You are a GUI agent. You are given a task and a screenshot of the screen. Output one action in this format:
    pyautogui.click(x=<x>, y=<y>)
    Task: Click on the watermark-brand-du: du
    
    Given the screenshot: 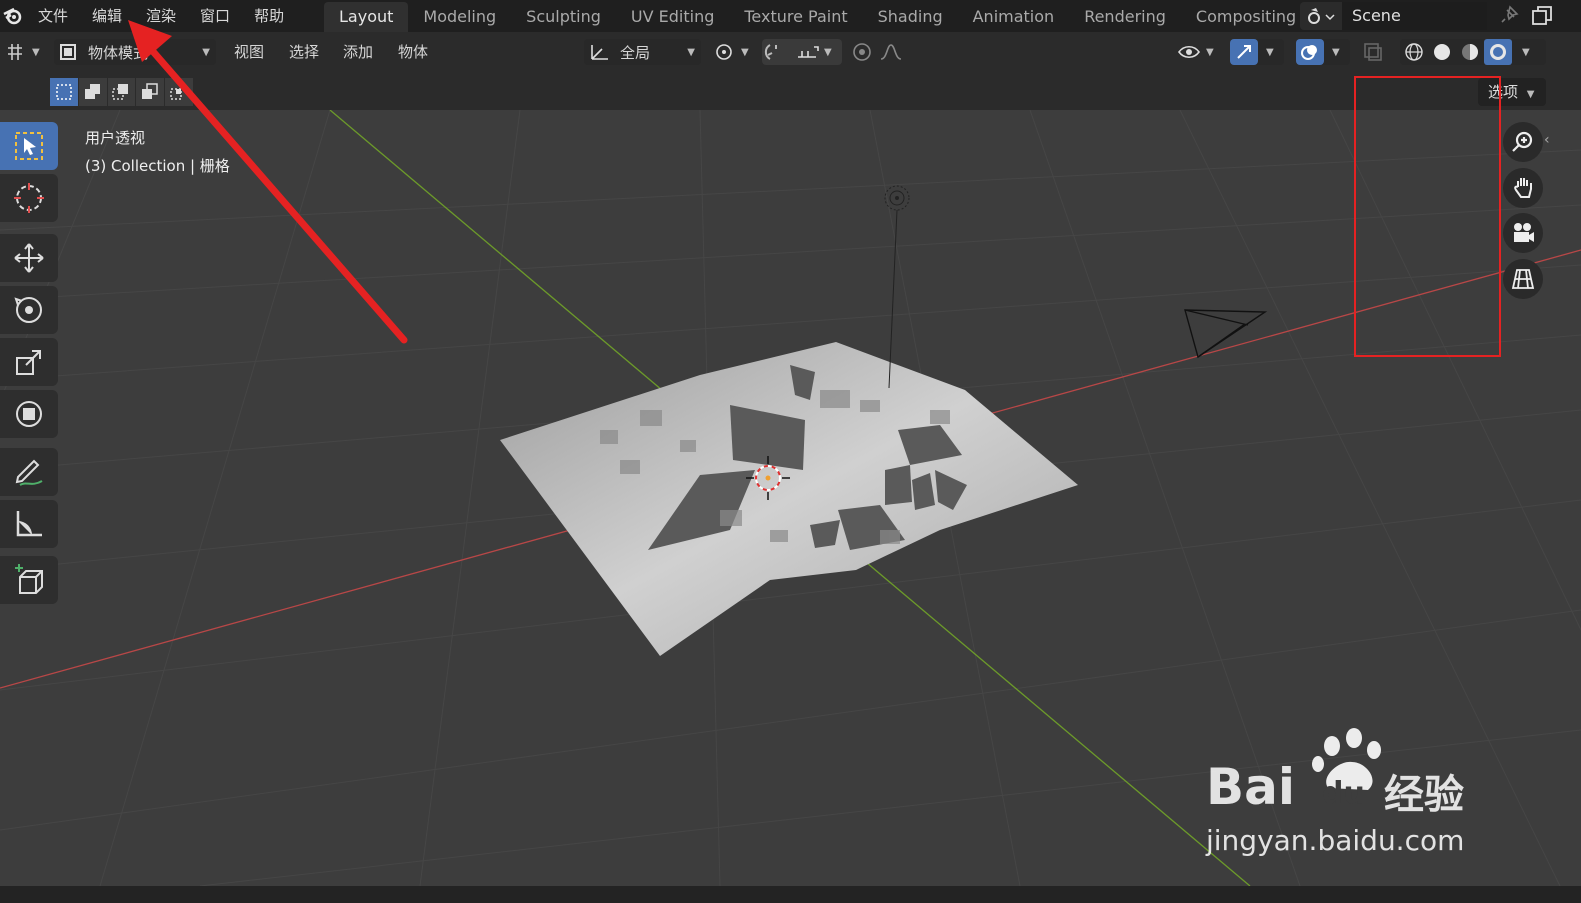 What is the action you would take?
    pyautogui.click(x=1343, y=793)
    